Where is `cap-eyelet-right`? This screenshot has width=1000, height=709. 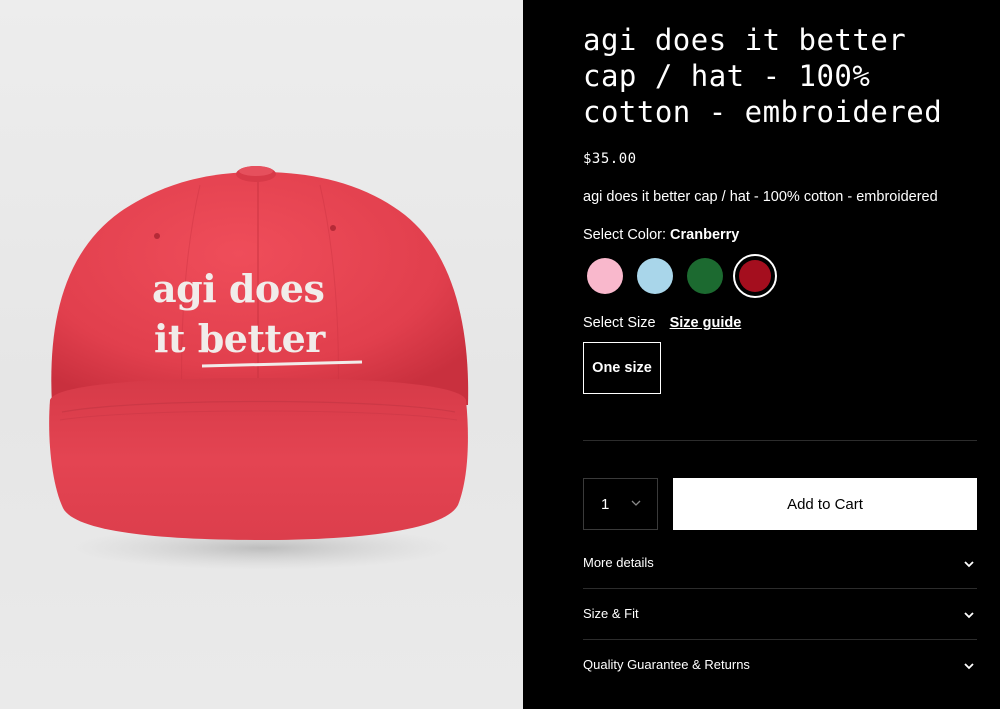 cap-eyelet-right is located at coordinates (333, 228).